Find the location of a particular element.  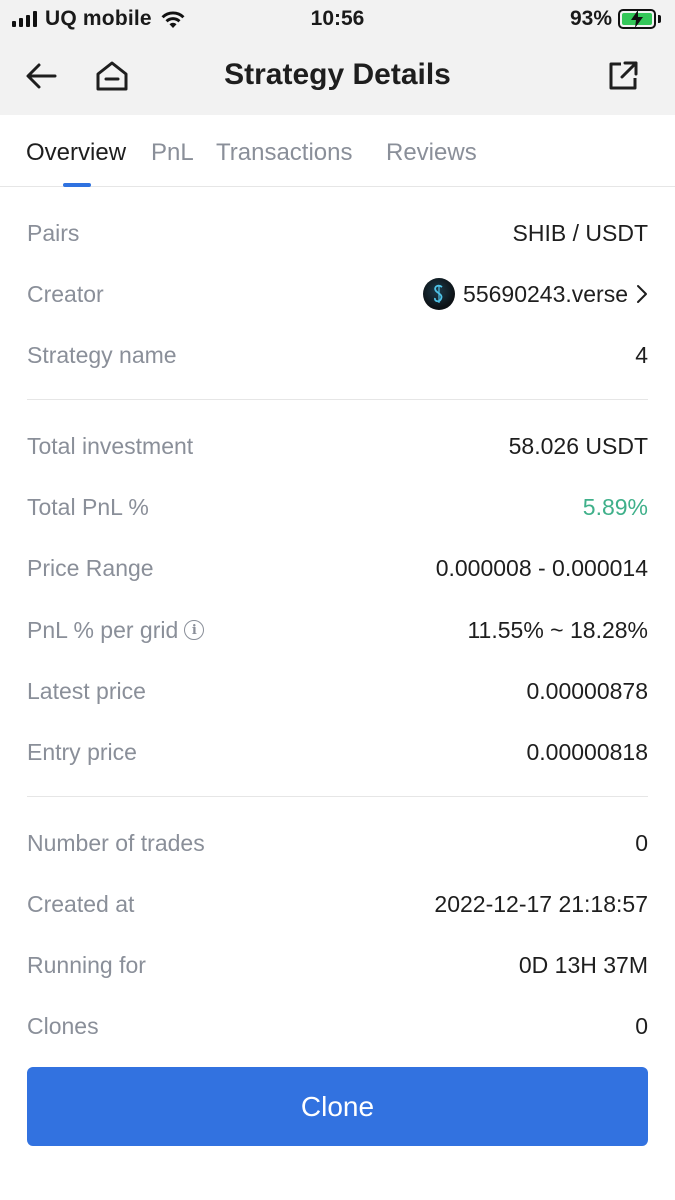

entry-price-value: 0.00000818 is located at coordinates (587, 751).